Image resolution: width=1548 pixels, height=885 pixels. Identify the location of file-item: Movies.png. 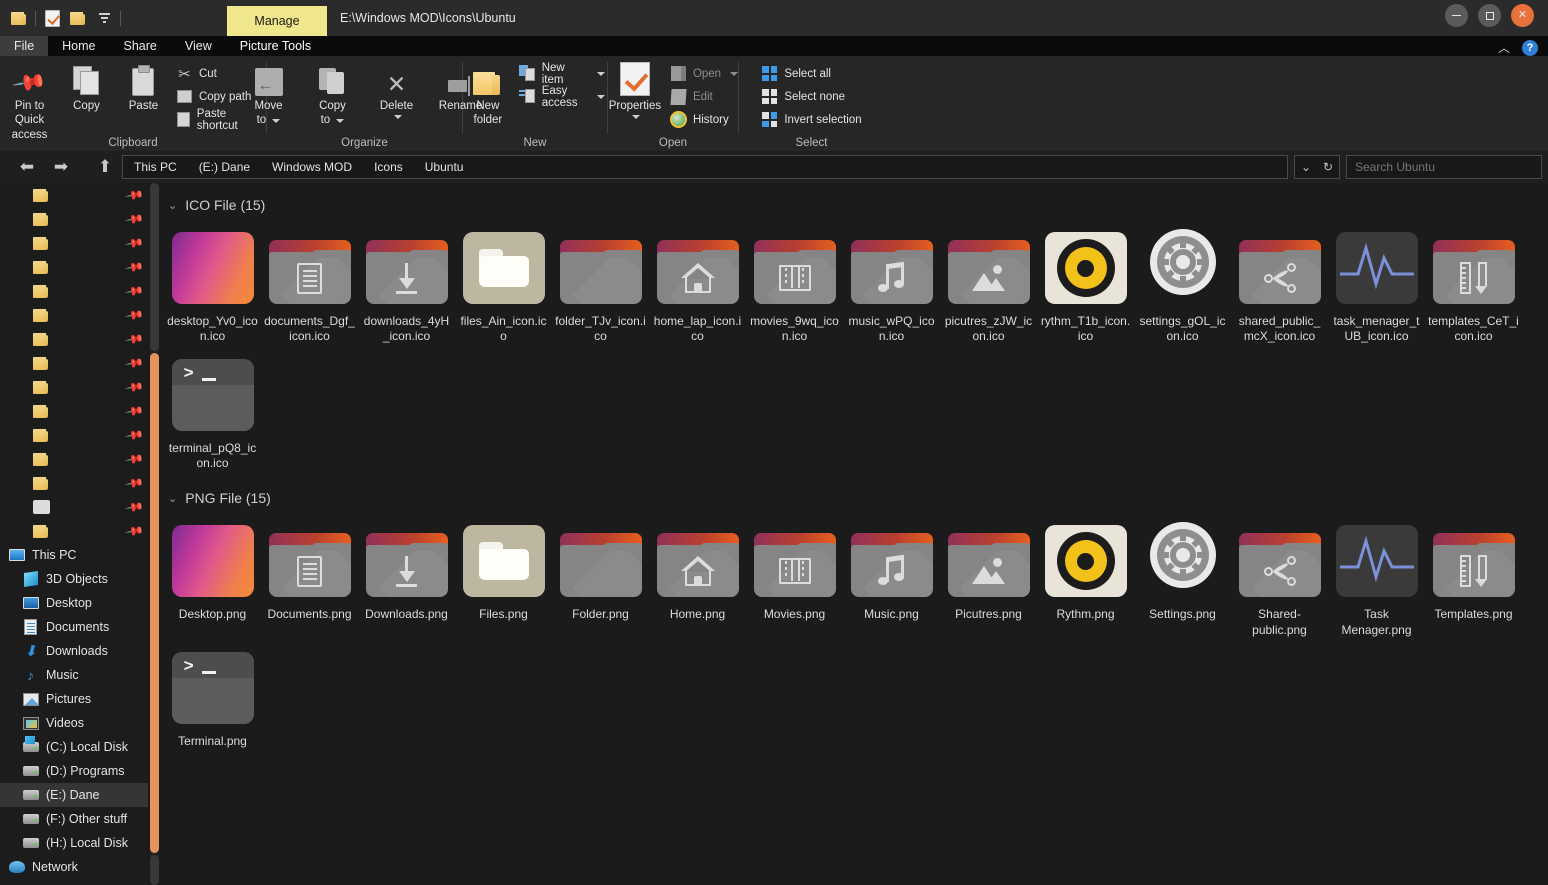
(794, 574).